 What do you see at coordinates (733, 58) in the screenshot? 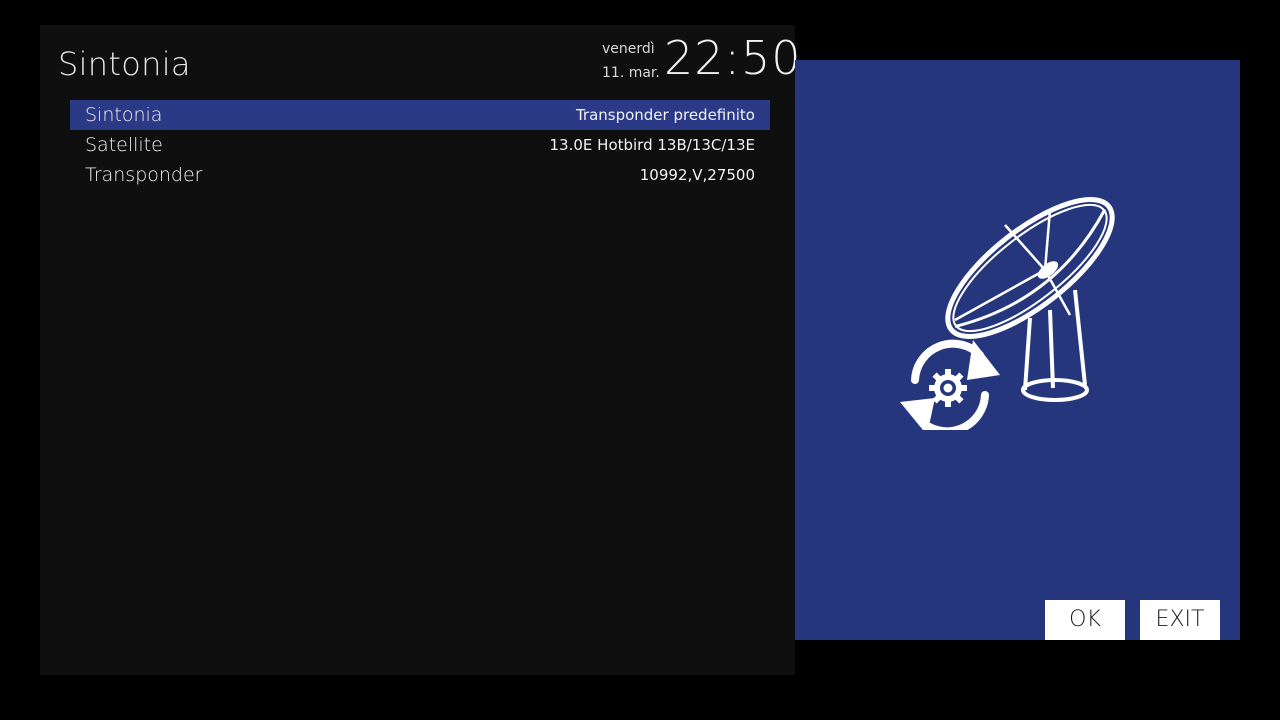
I see `clock-time: 22:50` at bounding box center [733, 58].